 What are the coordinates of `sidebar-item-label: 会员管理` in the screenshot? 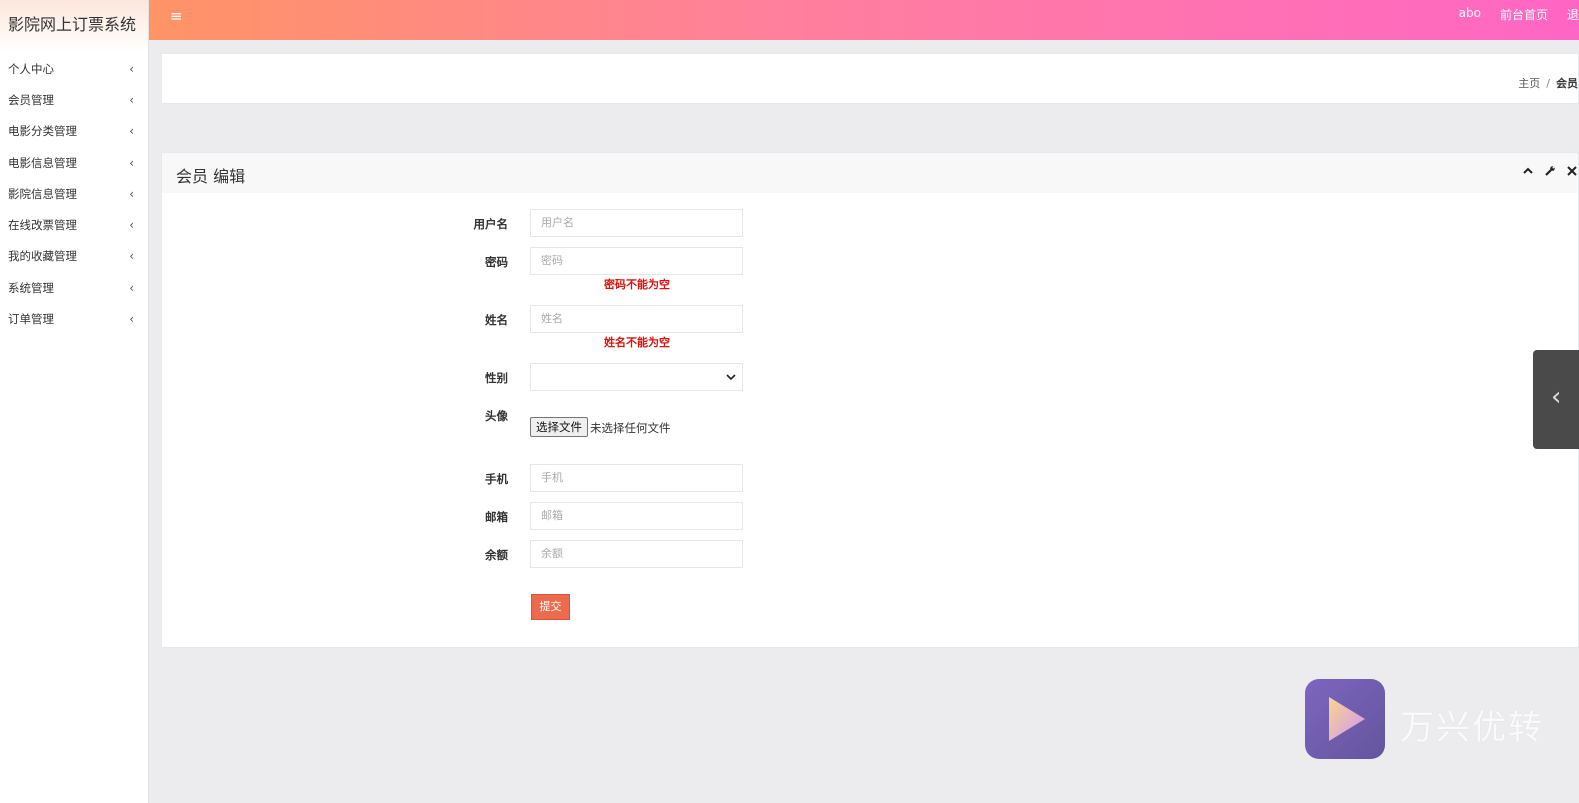 It's located at (31, 99).